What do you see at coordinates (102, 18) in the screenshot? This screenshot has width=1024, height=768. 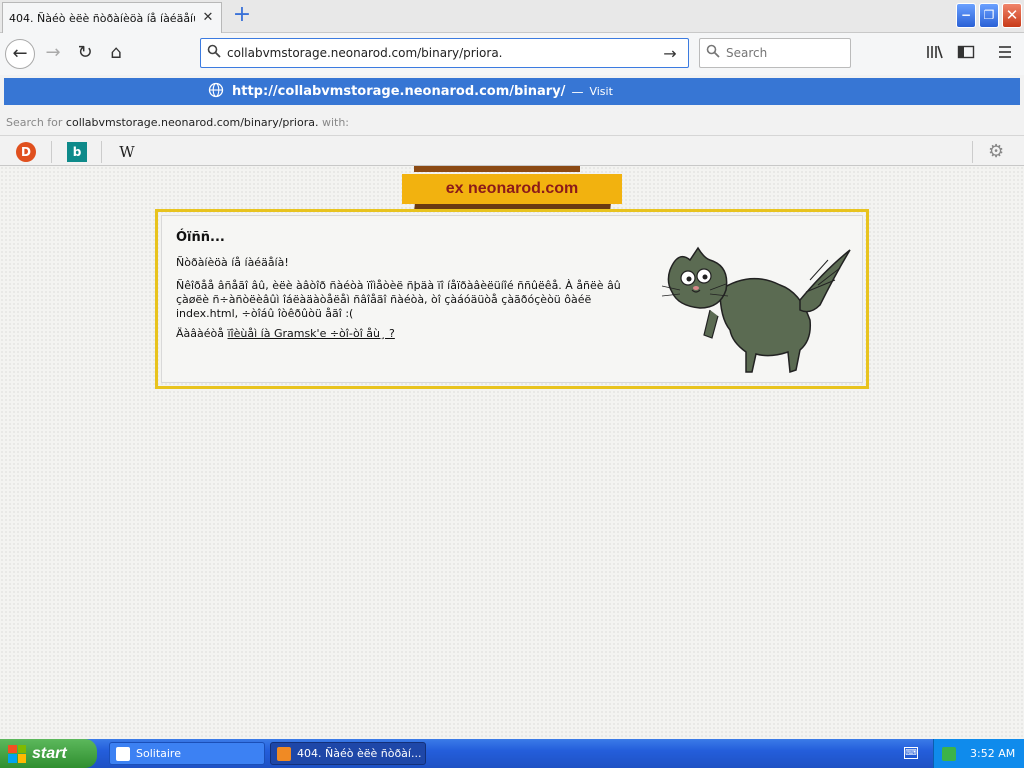 I see `tab-title: 404. Ñàéò èëè ñòðàíèöà íå íàéäåíû íà ñ` at bounding box center [102, 18].